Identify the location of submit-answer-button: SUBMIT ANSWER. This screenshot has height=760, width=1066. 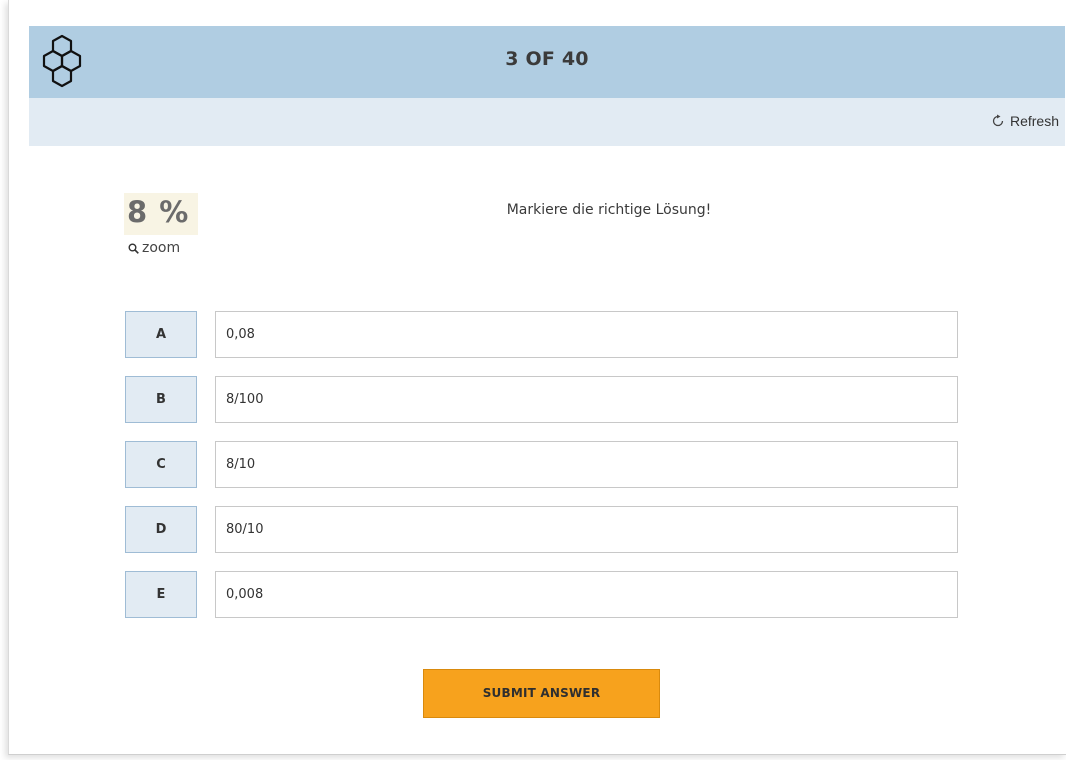
(541, 693).